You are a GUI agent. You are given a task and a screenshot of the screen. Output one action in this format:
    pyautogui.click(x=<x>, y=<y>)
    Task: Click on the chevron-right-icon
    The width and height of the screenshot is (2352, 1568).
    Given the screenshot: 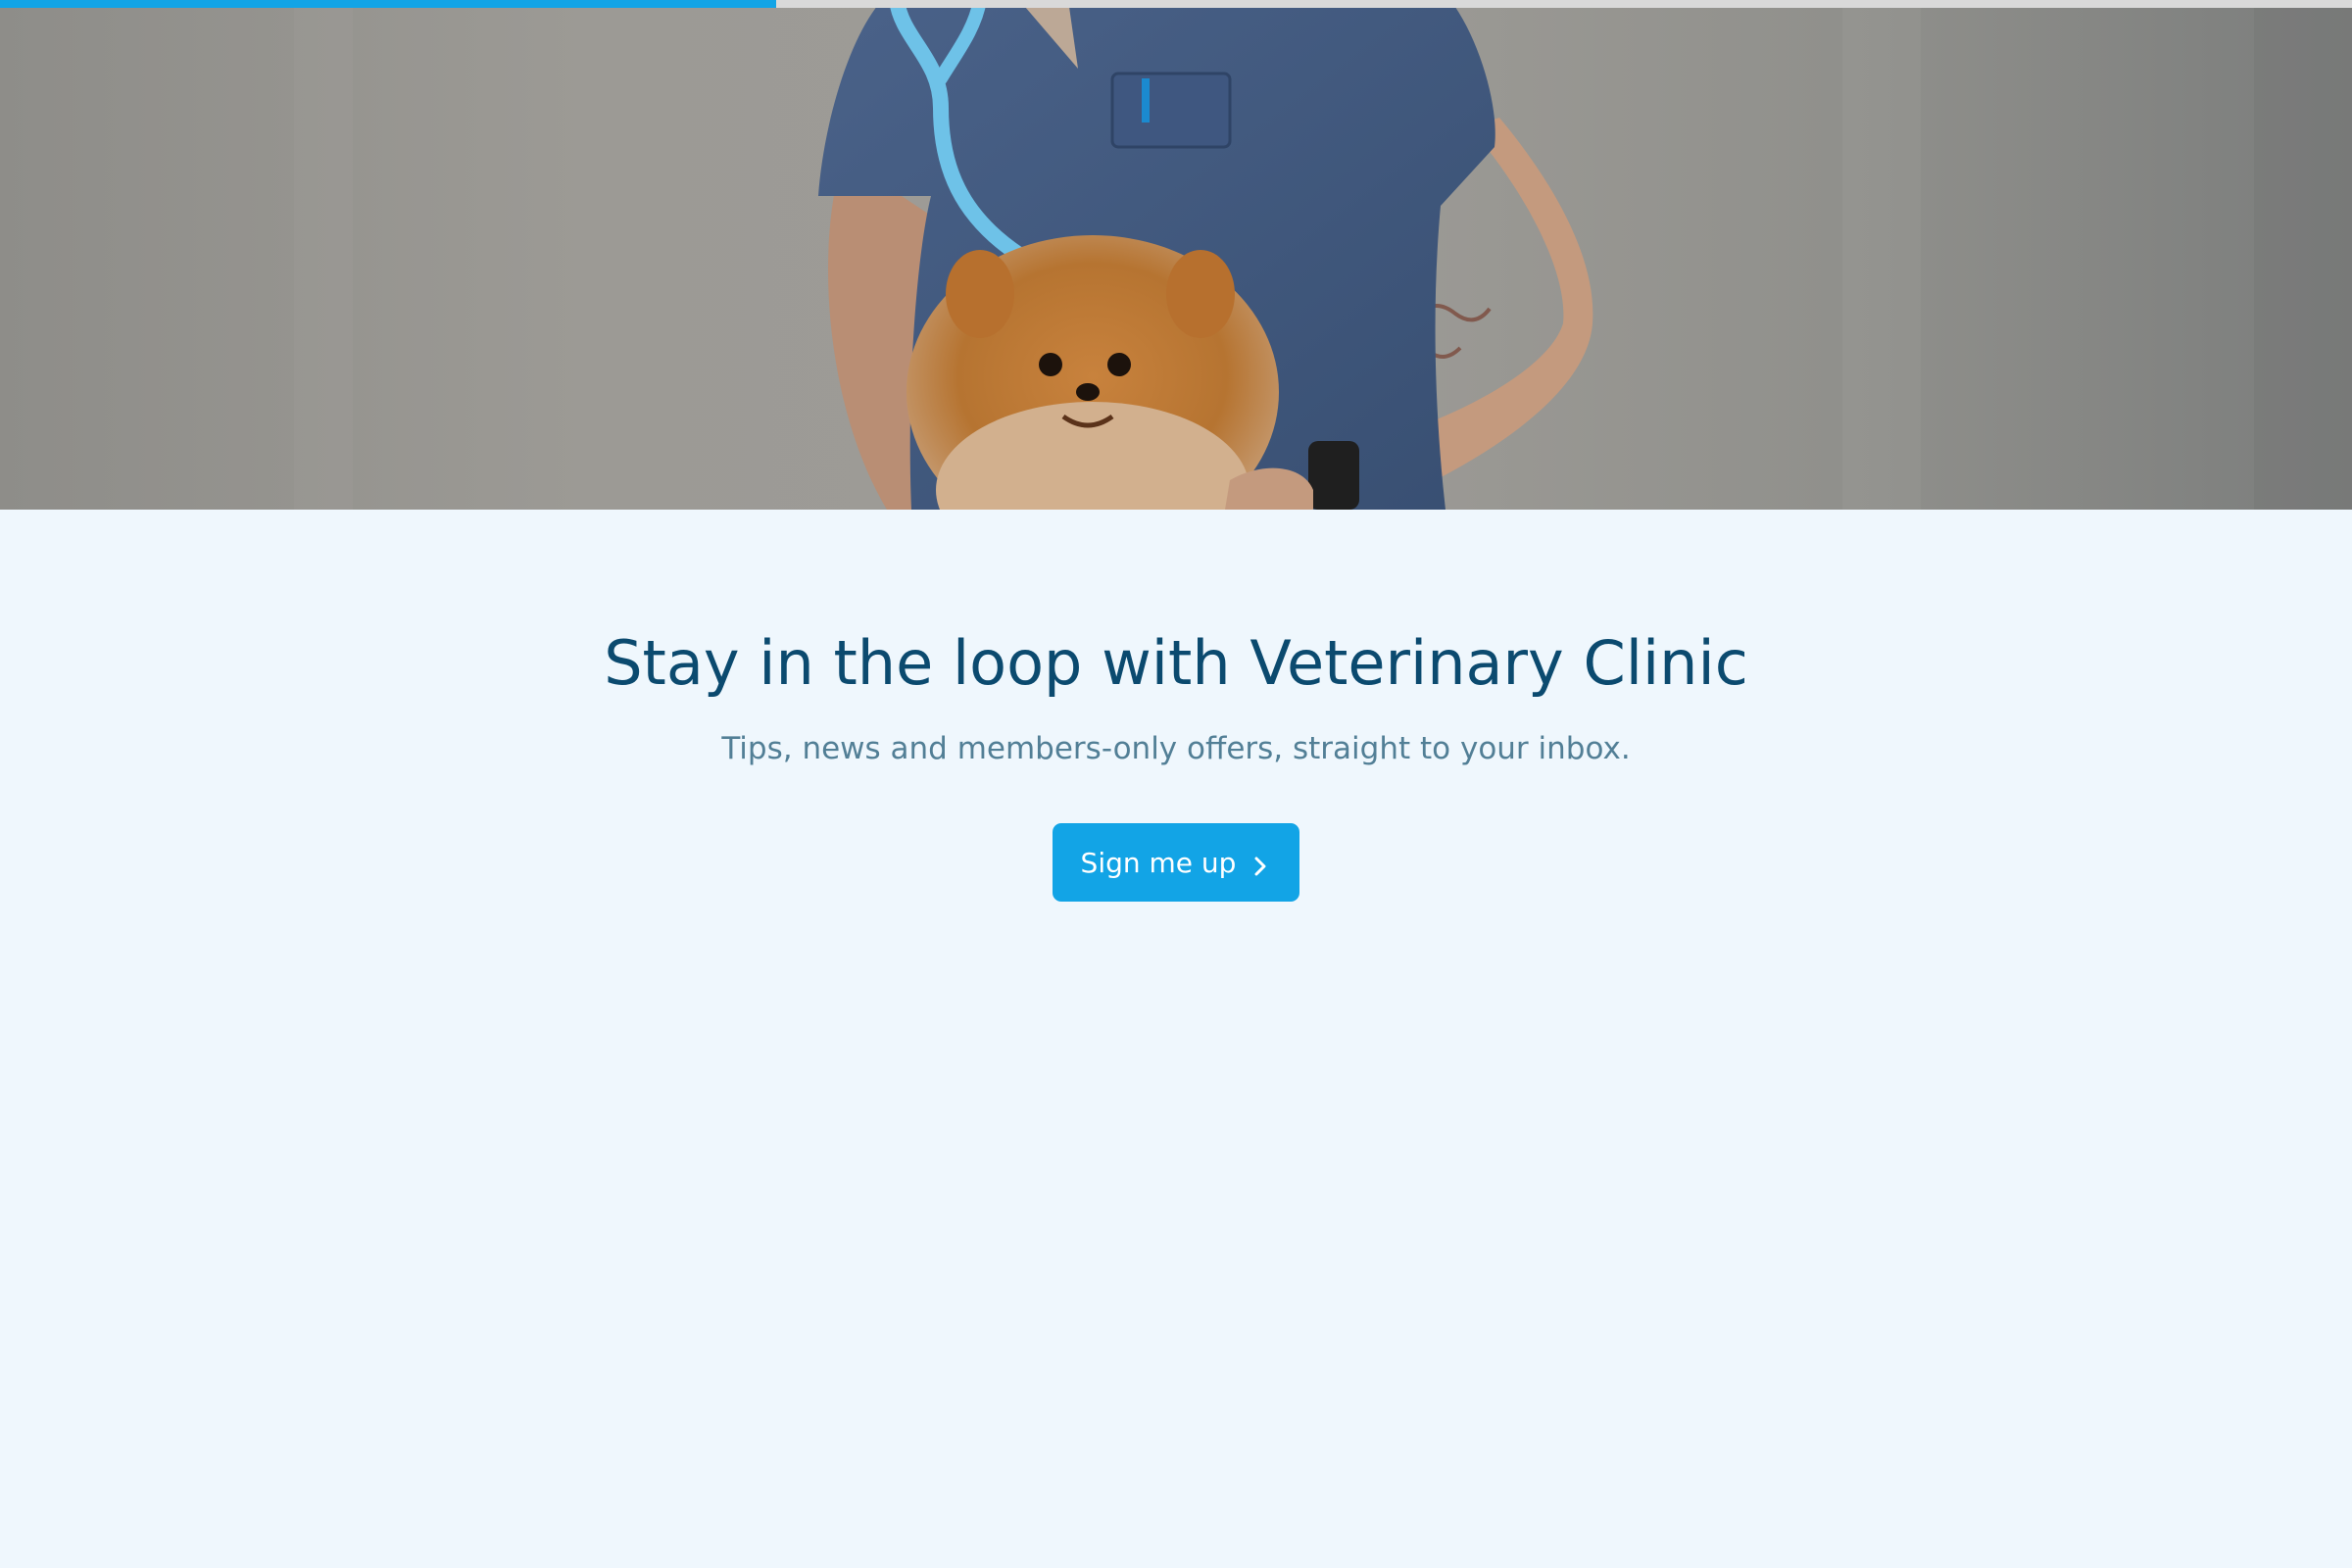 What is the action you would take?
    pyautogui.click(x=1260, y=864)
    